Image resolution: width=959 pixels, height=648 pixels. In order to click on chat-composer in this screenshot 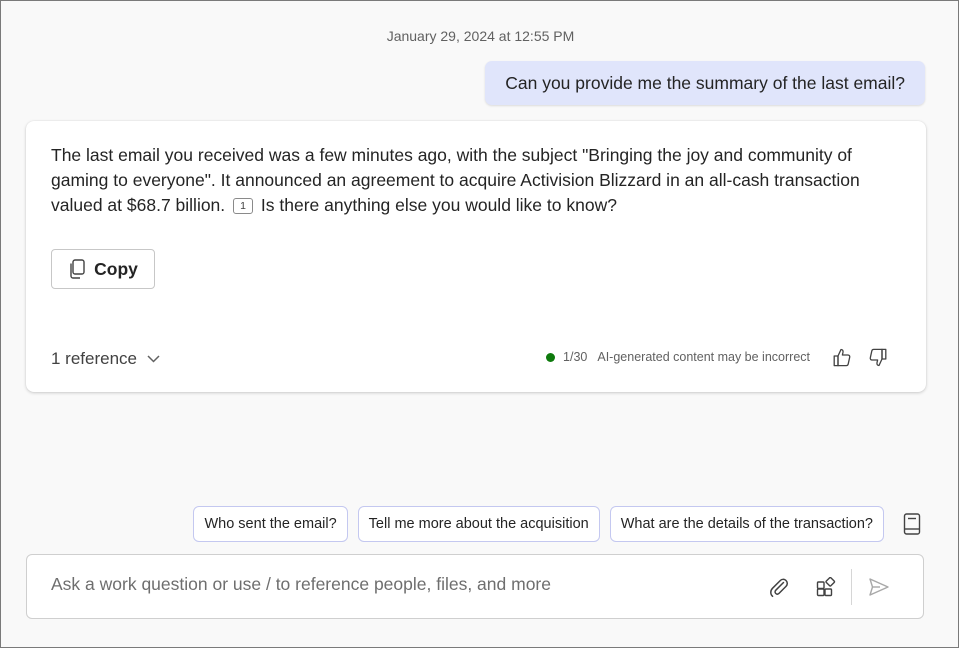, I will do `click(475, 586)`.